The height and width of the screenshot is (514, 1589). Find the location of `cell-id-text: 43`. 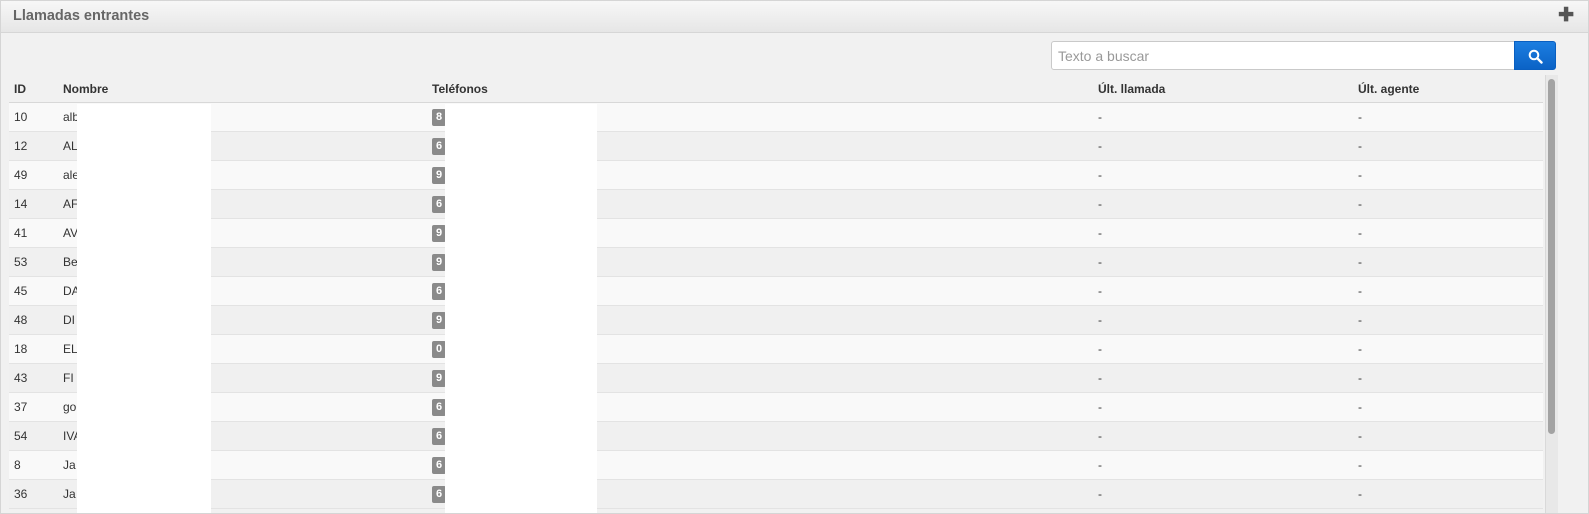

cell-id-text: 43 is located at coordinates (21, 378).